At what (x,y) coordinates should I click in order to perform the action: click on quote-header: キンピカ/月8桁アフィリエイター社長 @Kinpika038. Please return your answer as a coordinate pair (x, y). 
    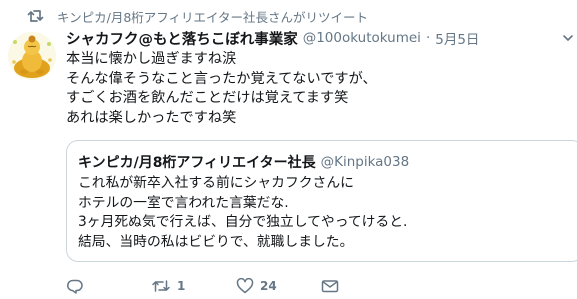
    Looking at the image, I should click on (243, 162).